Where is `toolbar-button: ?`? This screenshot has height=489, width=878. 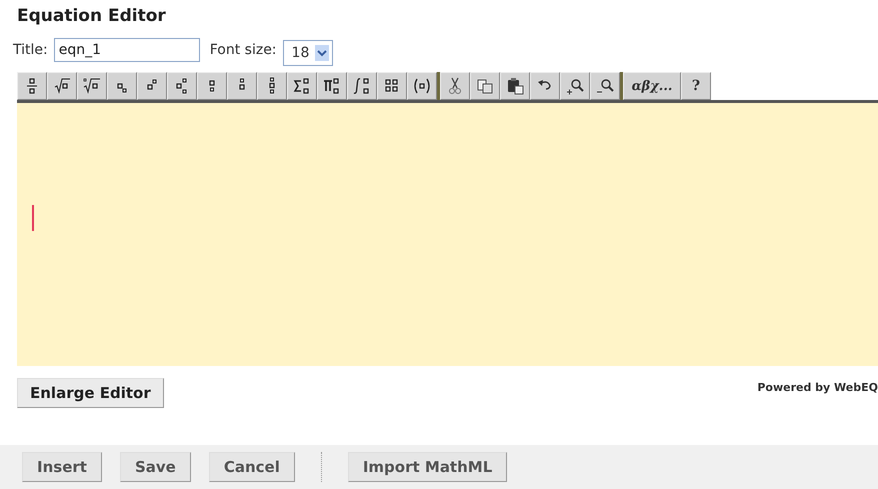 toolbar-button: ? is located at coordinates (696, 86).